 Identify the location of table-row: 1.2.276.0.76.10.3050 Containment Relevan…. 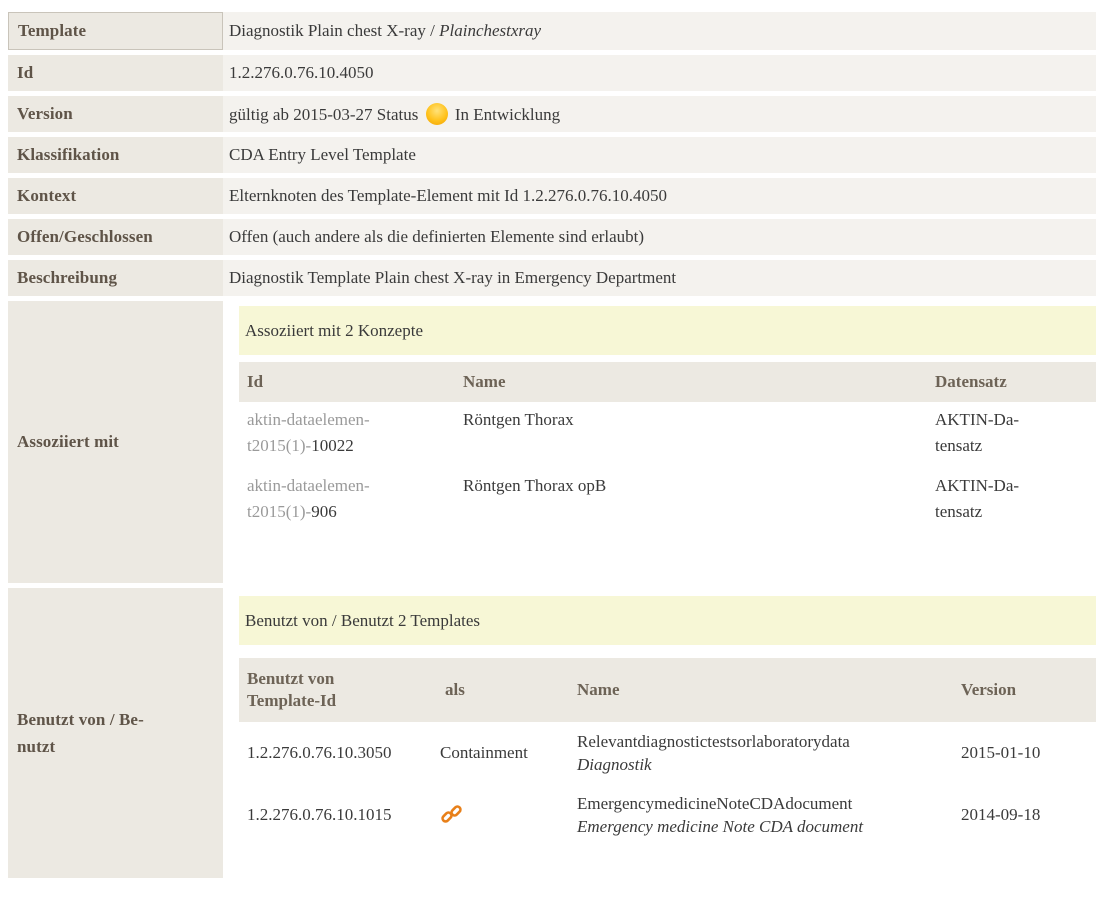
(667, 753).